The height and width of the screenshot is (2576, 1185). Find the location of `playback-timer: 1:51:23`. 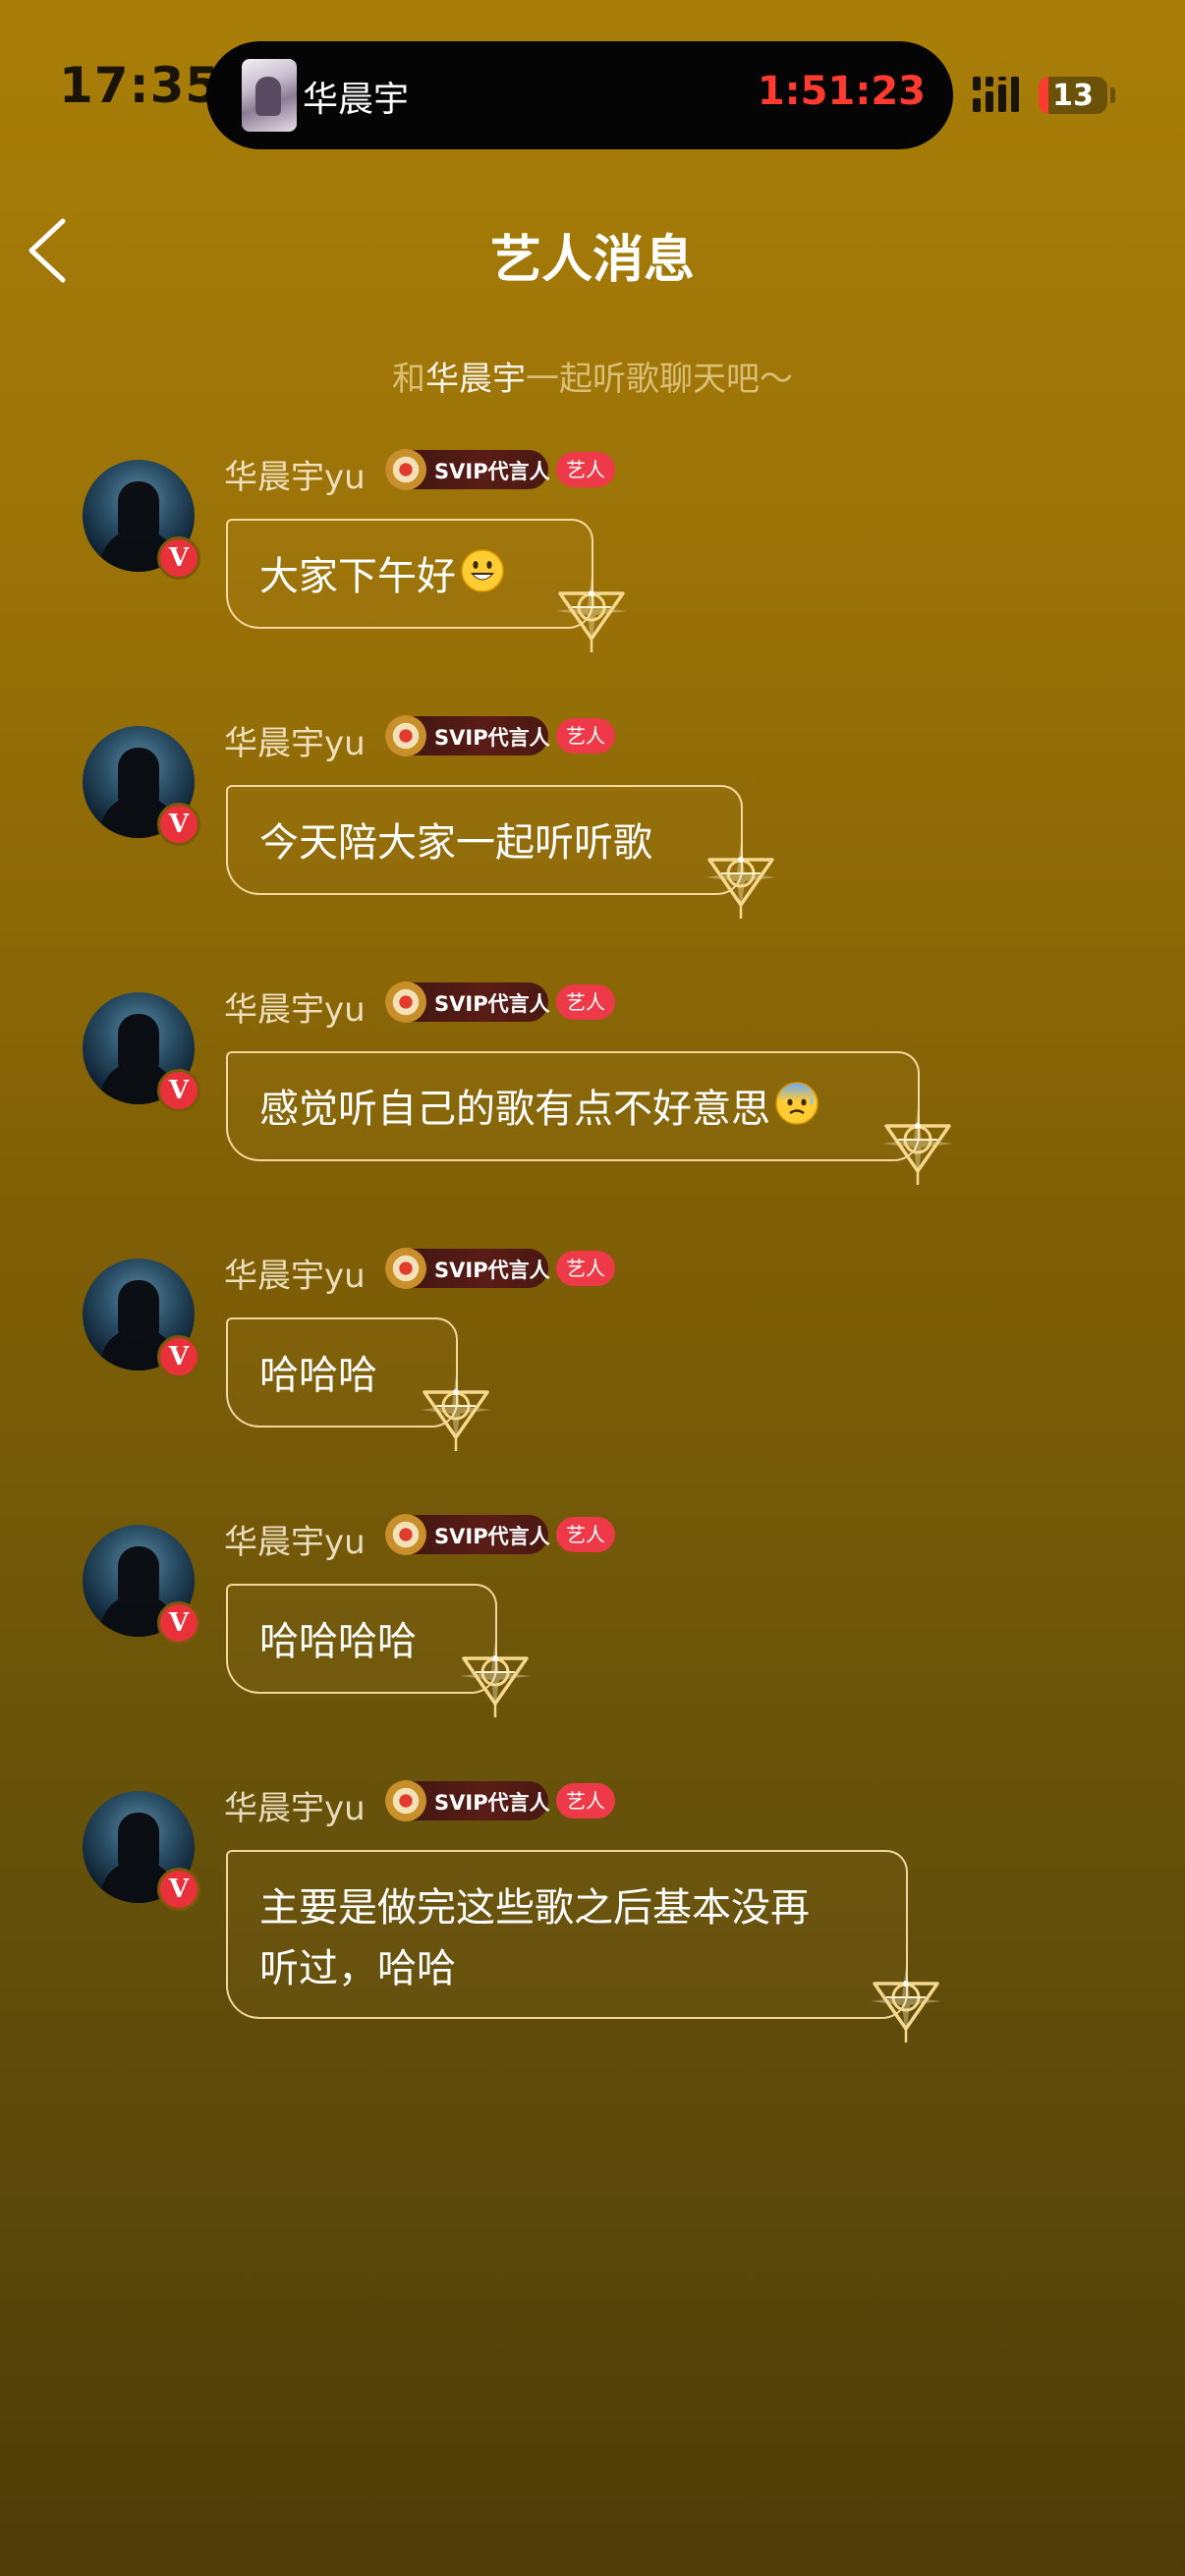

playback-timer: 1:51:23 is located at coordinates (842, 91).